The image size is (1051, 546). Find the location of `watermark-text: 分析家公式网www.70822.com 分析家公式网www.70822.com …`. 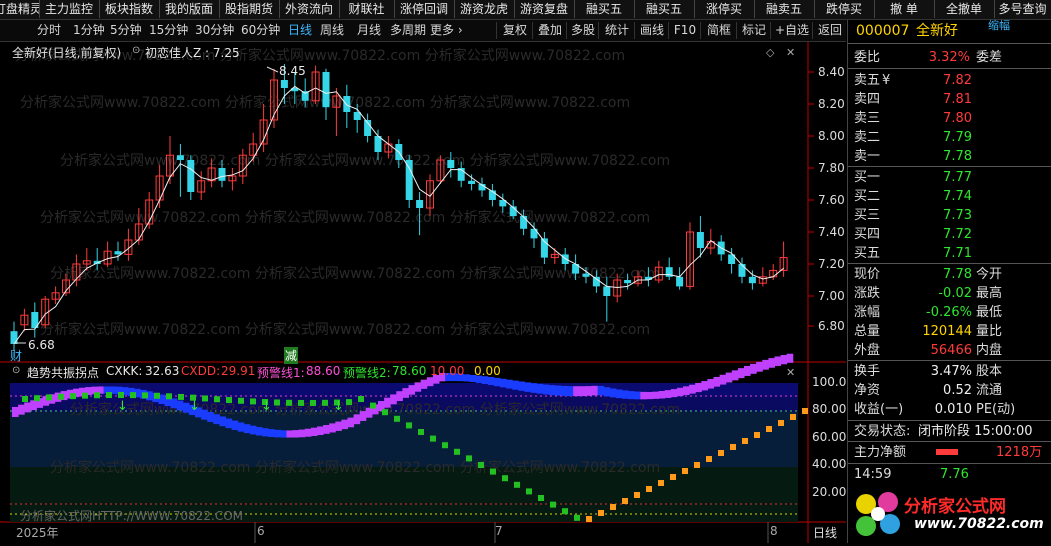

watermark-text: 分析家公式网www.70822.com 分析家公式网www.70822.com … is located at coordinates (355, 467).